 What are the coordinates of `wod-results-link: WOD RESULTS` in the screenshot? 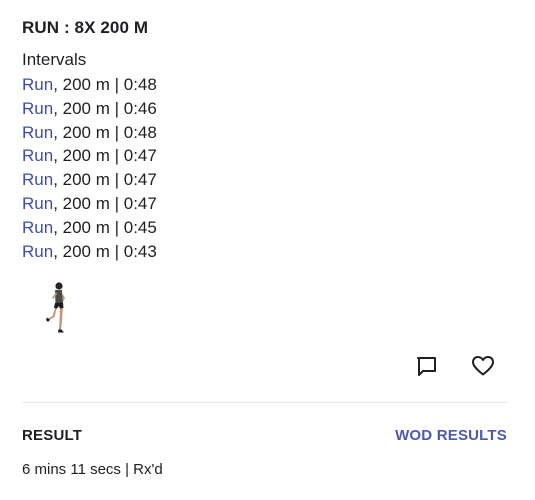 It's located at (451, 436).